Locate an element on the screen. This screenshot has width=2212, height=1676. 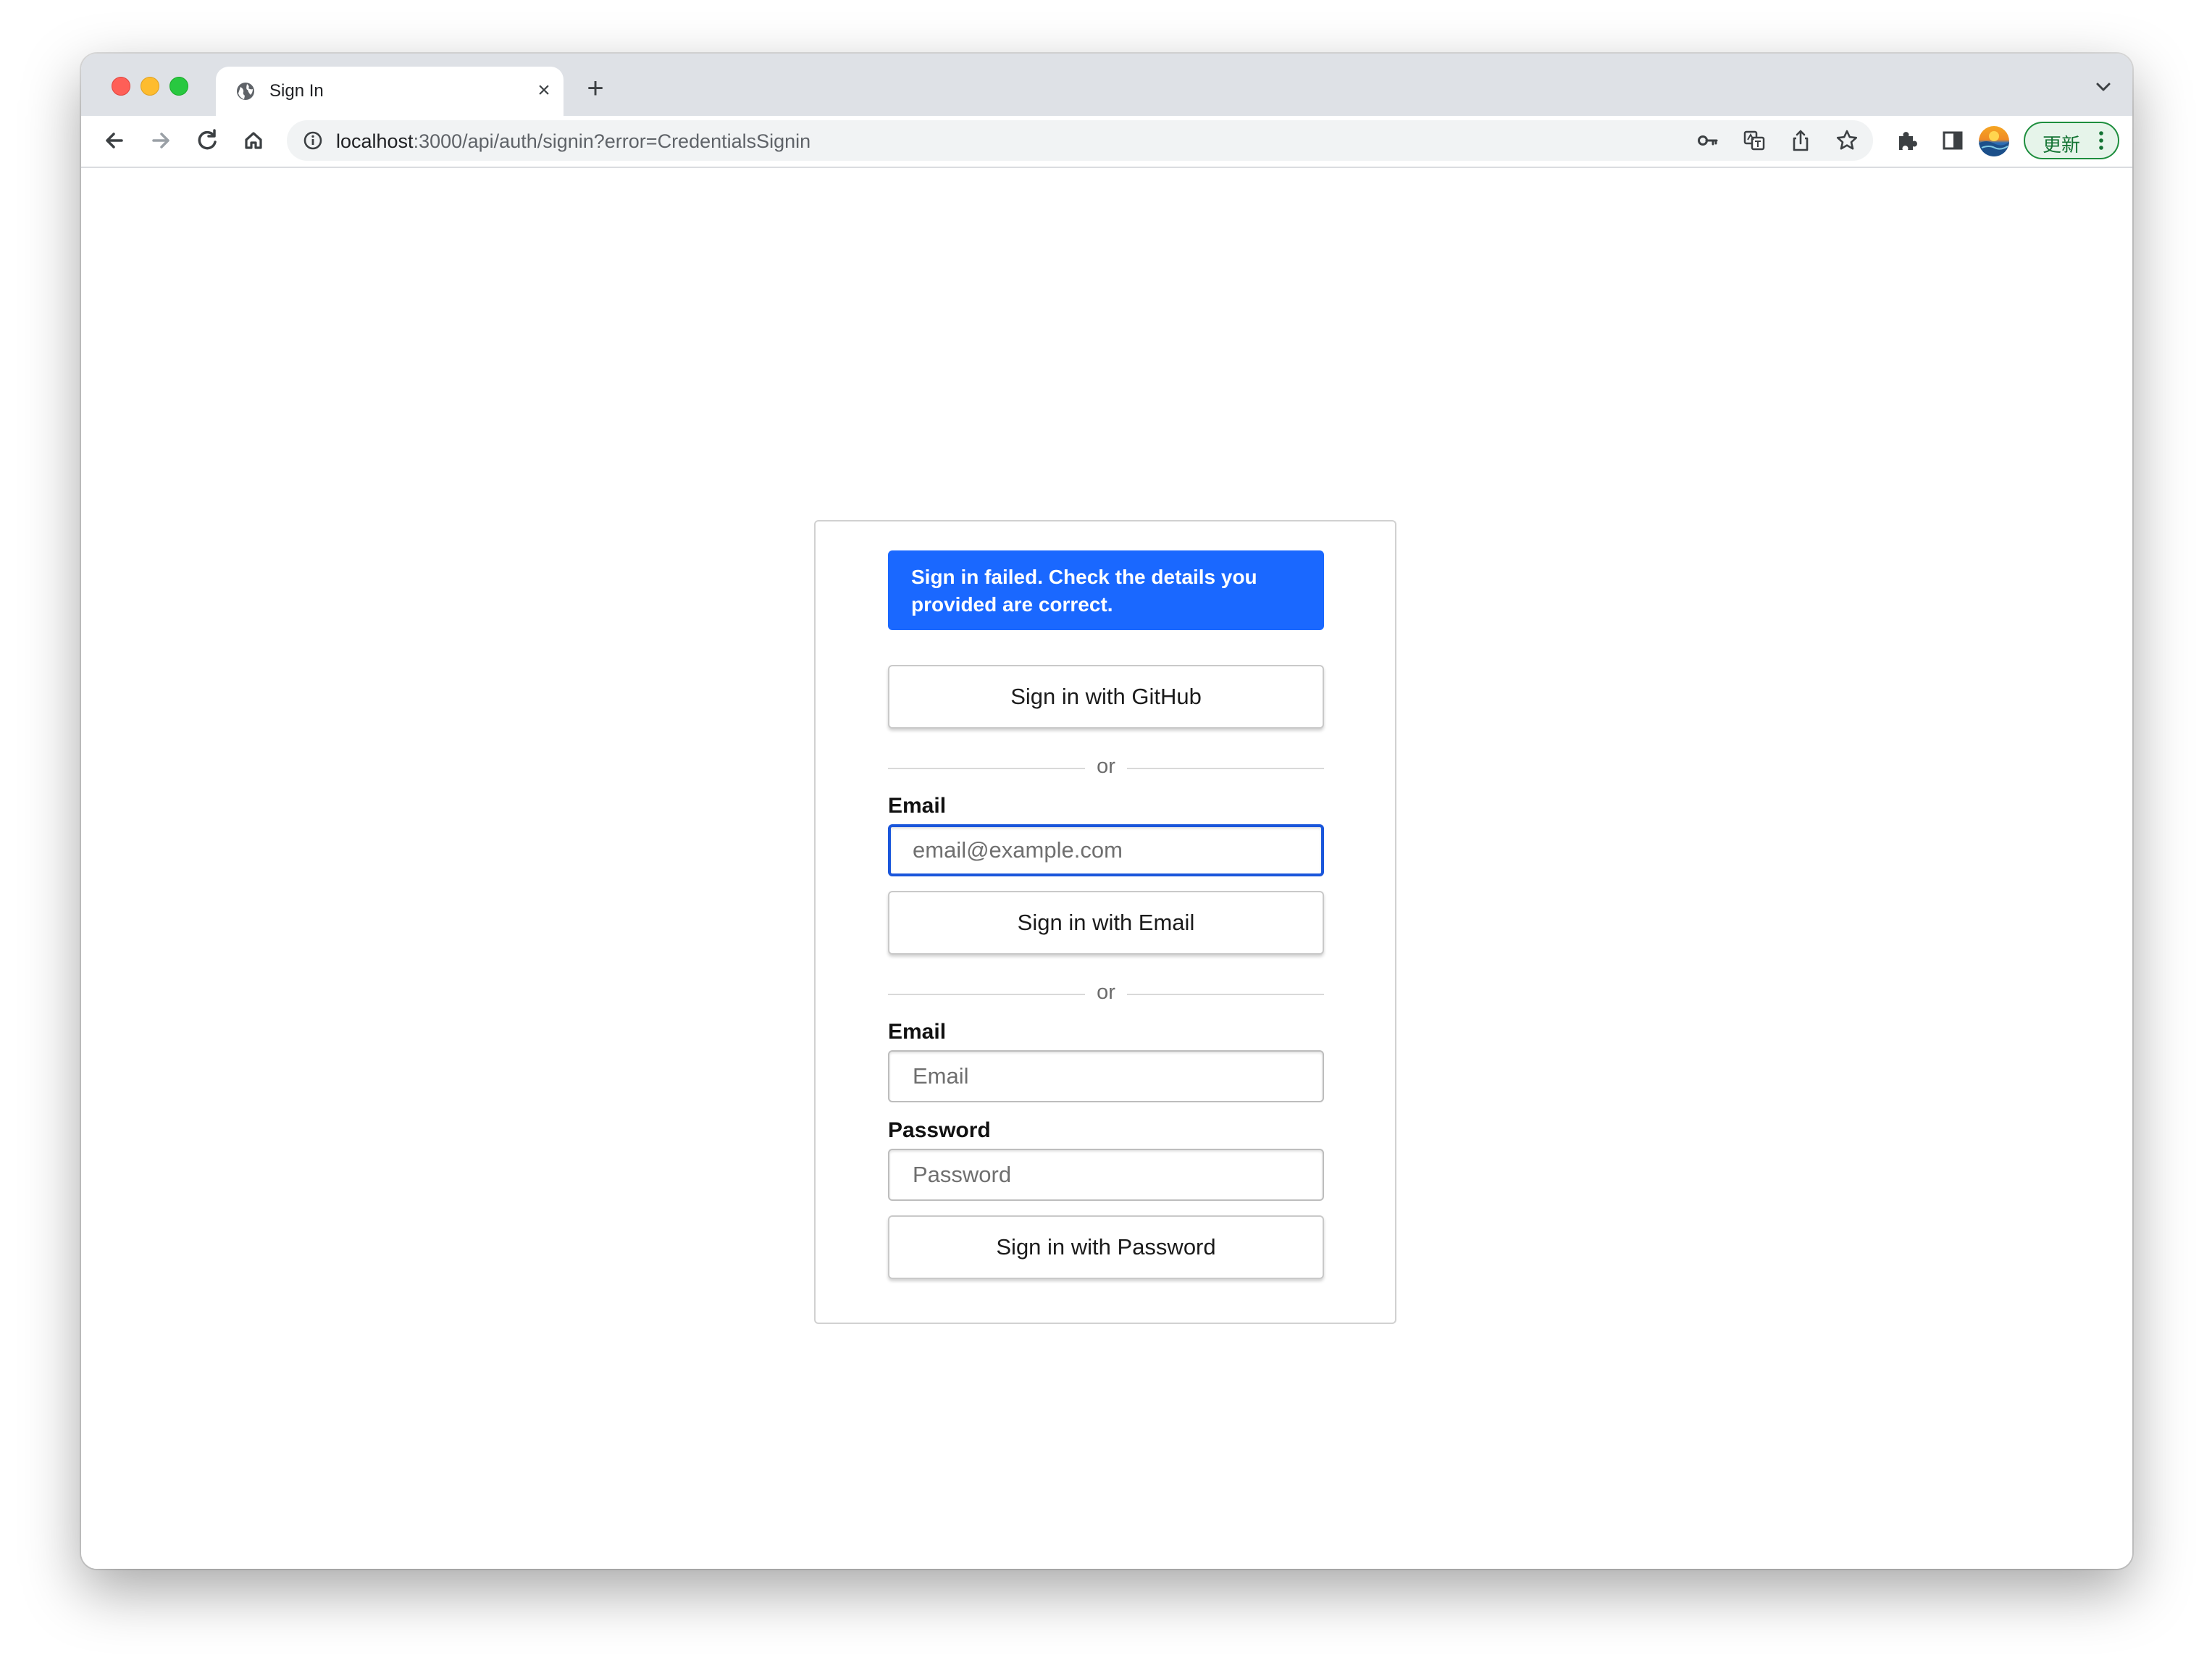
close-window-button is located at coordinates (121, 86).